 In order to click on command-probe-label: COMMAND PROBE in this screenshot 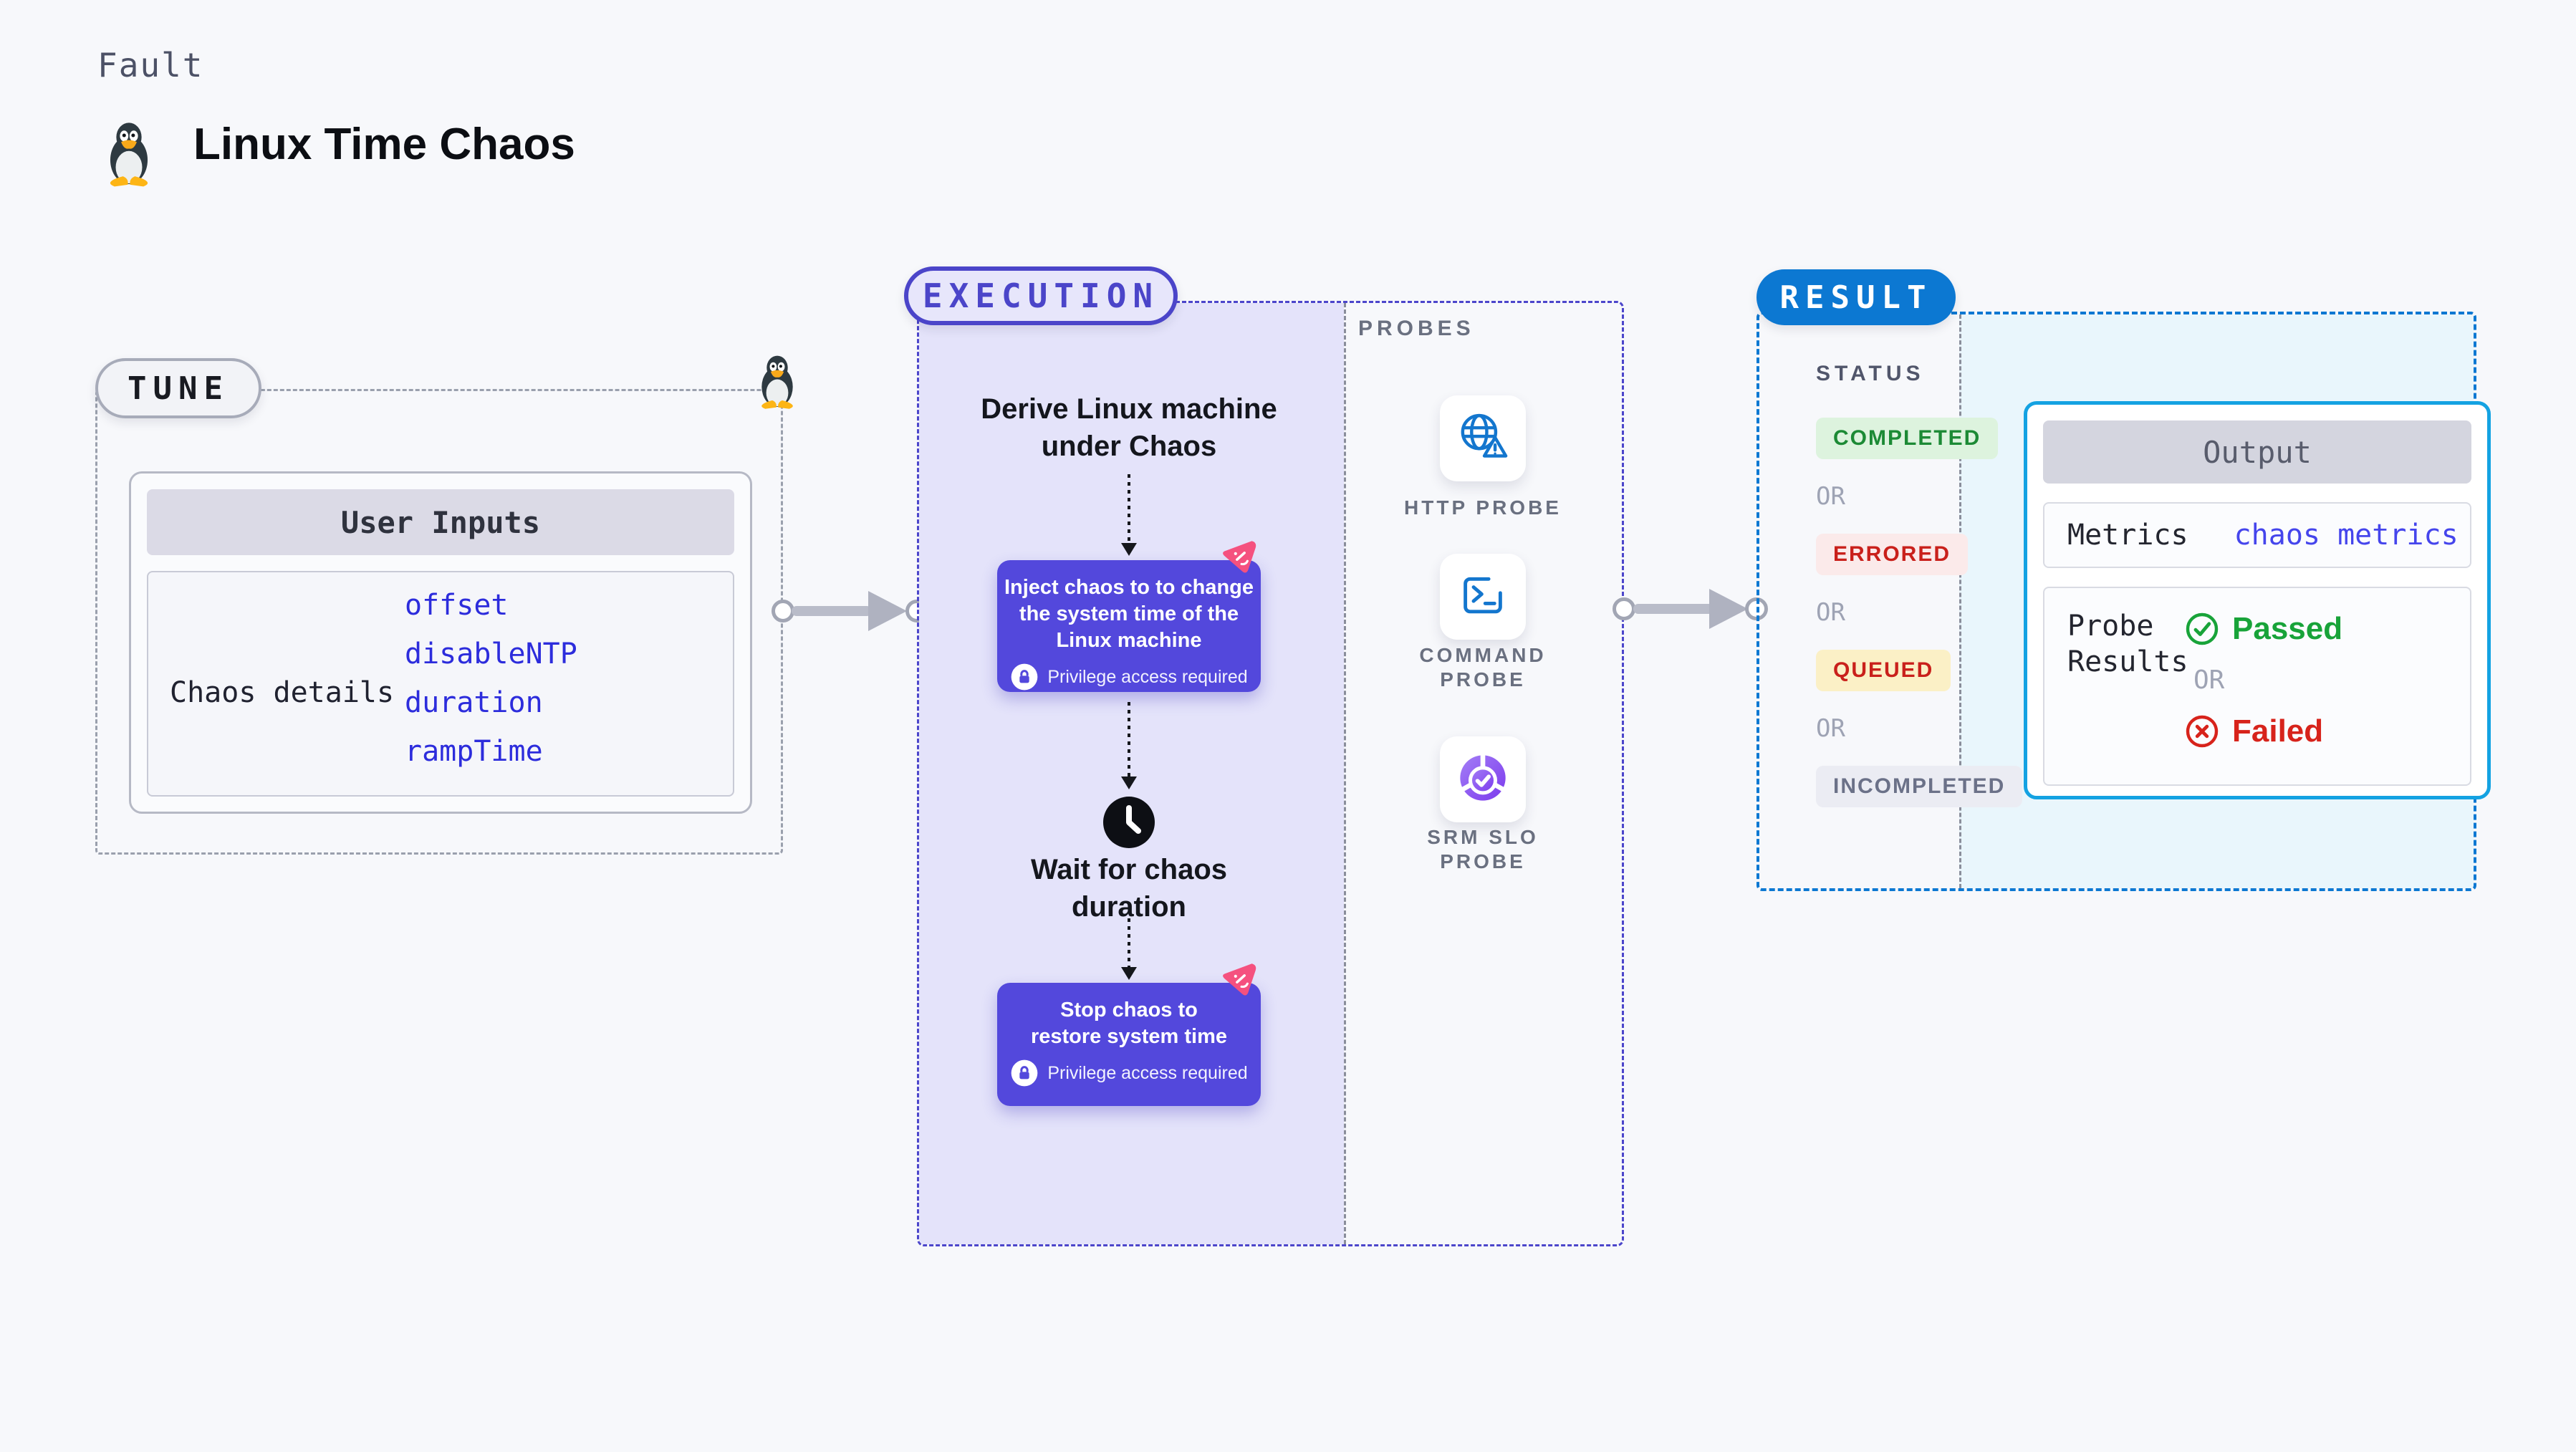, I will do `click(1483, 667)`.